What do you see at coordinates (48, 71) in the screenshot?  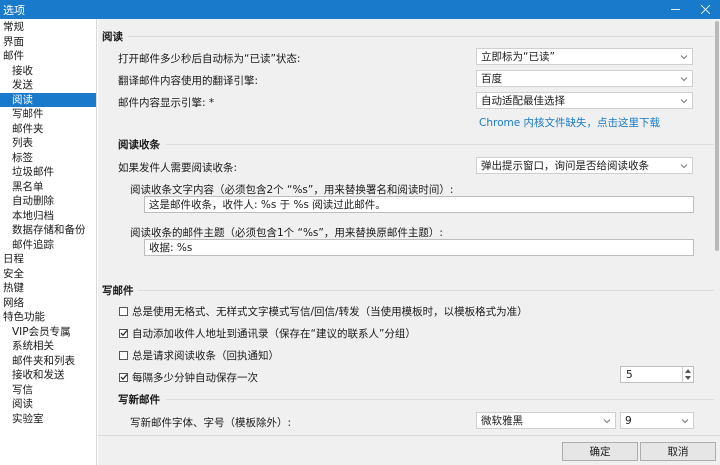 I see `sidebar-item: 接收` at bounding box center [48, 71].